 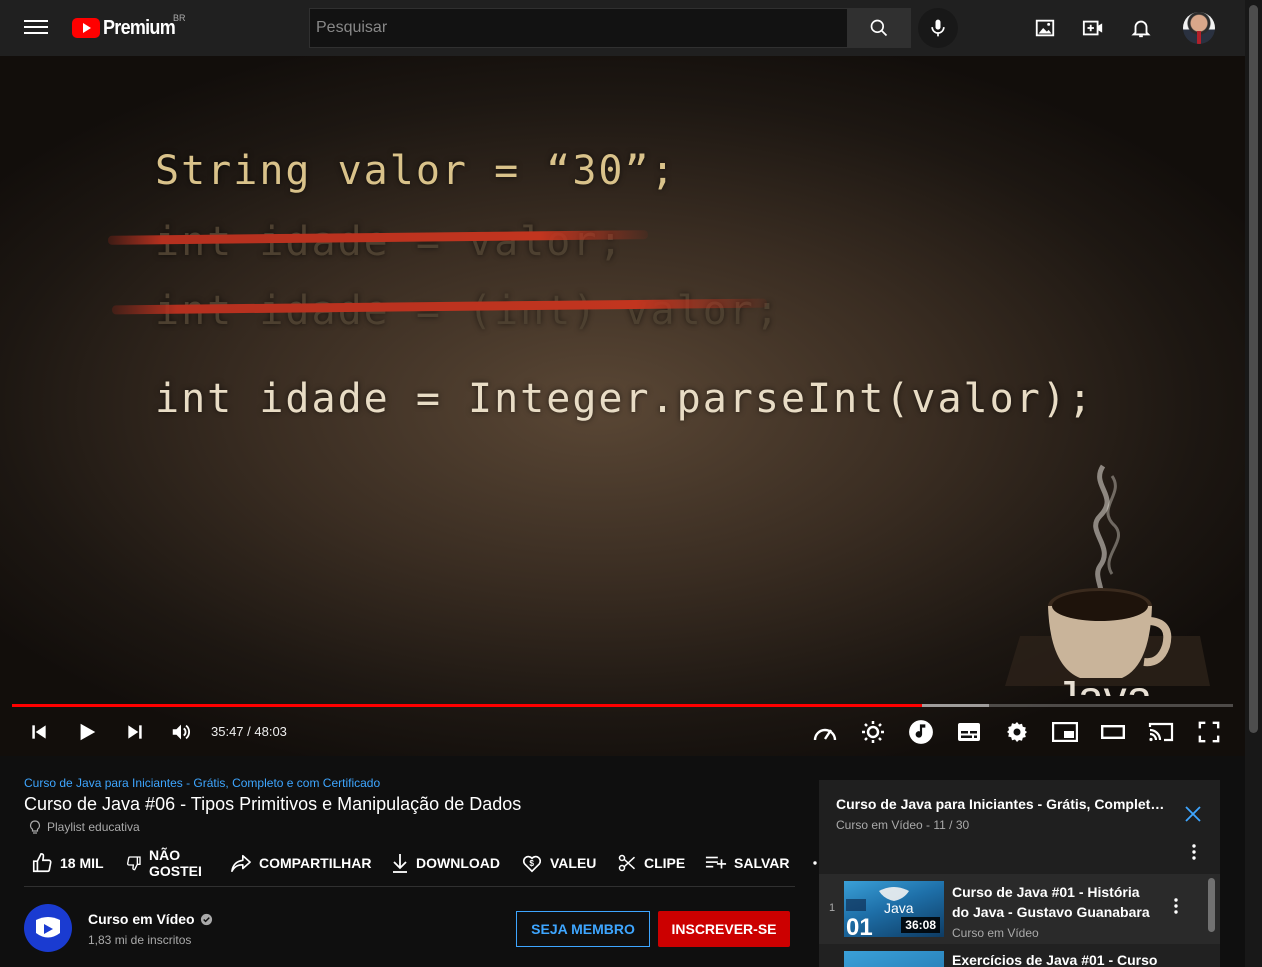 I want to click on next-button, so click(x=135, y=732).